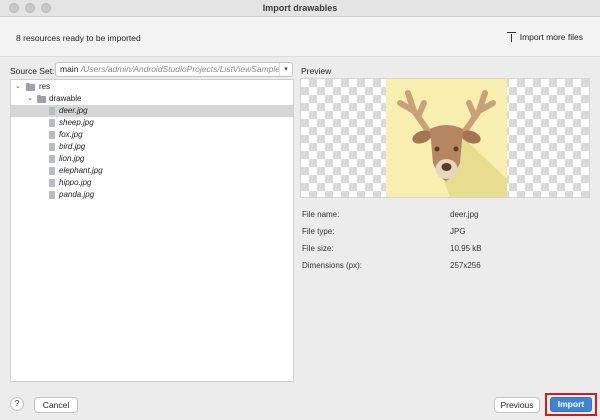 This screenshot has height=420, width=600. I want to click on tree-file-label: bird.jpg, so click(72, 146).